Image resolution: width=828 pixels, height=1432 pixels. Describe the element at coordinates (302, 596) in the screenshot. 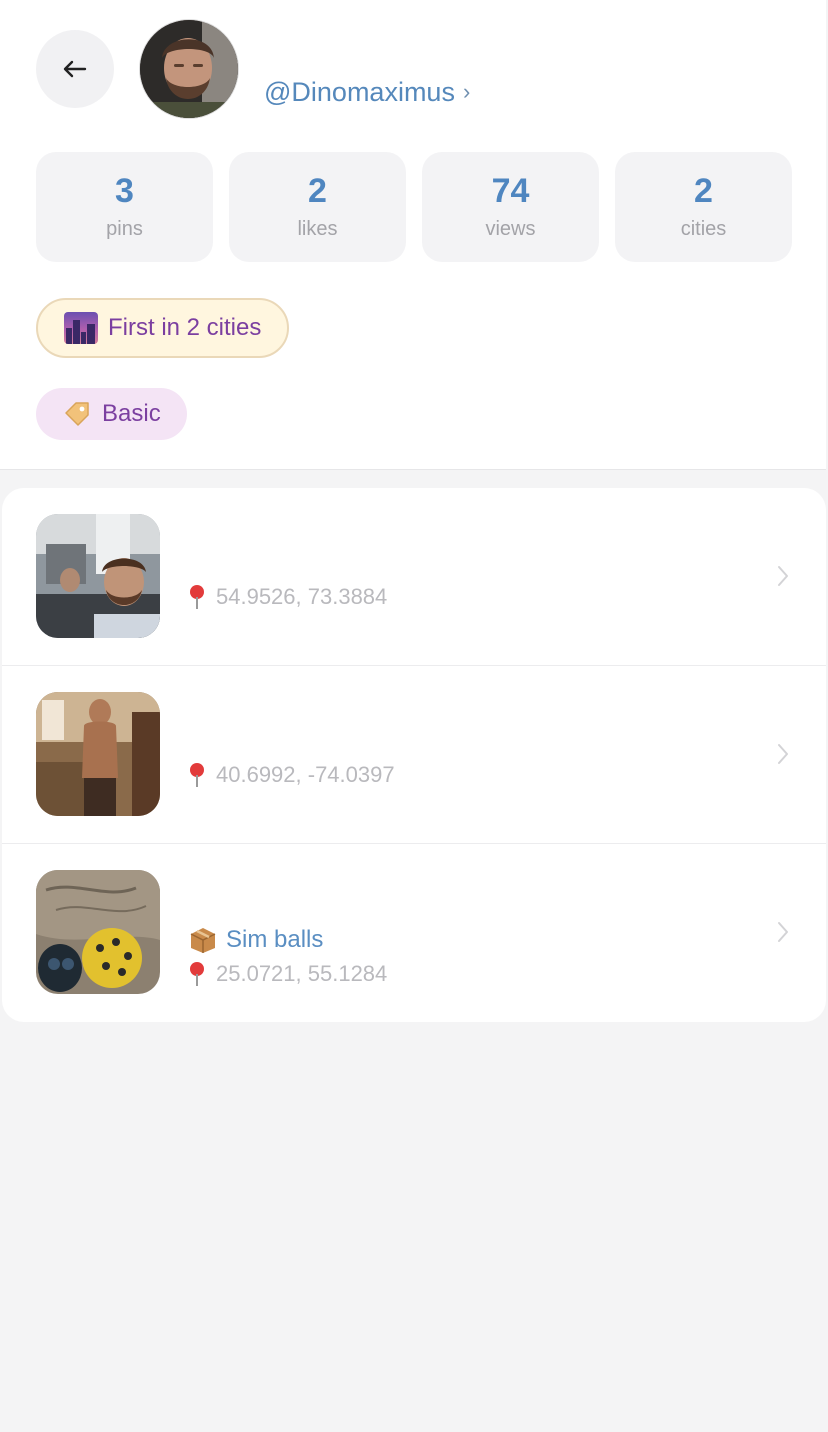

I see `coords-text: 54.9526, 73.3884` at that location.